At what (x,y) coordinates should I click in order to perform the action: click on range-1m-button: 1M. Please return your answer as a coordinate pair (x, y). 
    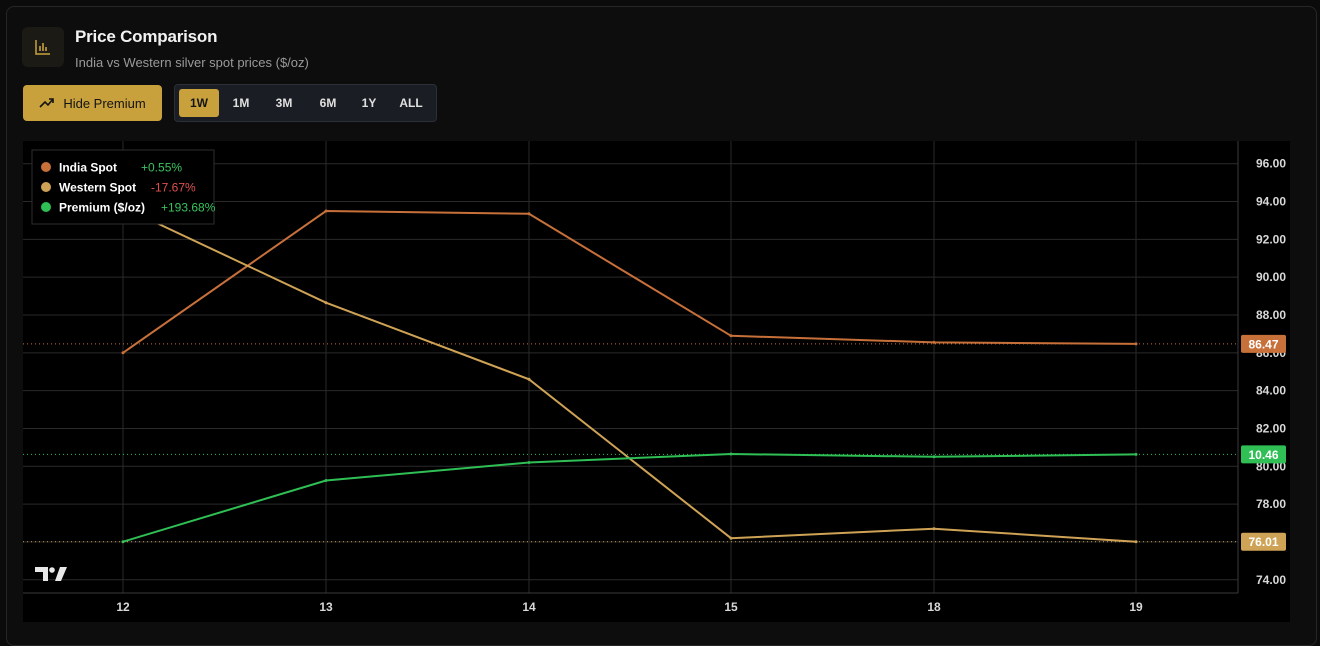
    Looking at the image, I should click on (241, 103).